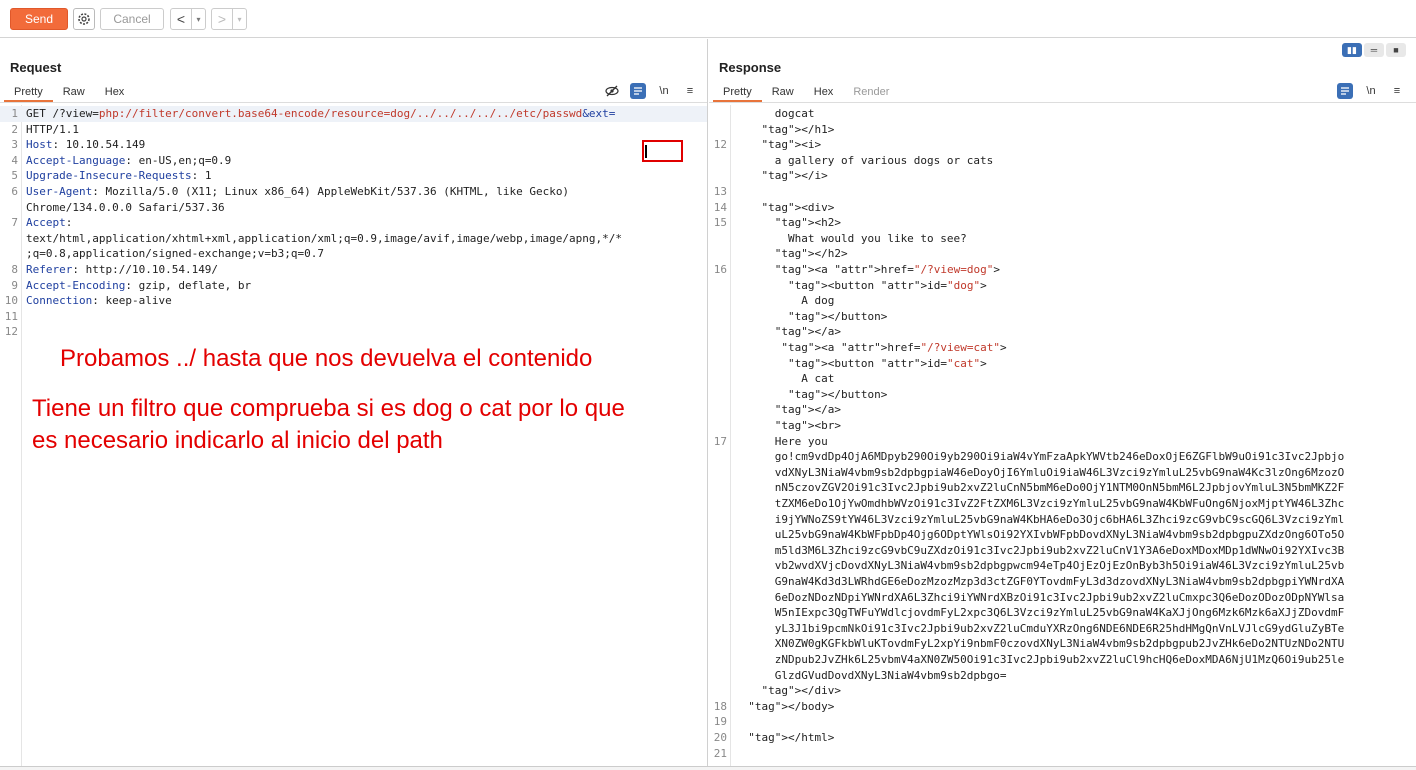 Image resolution: width=1416 pixels, height=770 pixels. What do you see at coordinates (1374, 50) in the screenshot?
I see `split-horizontal-icon: ═` at bounding box center [1374, 50].